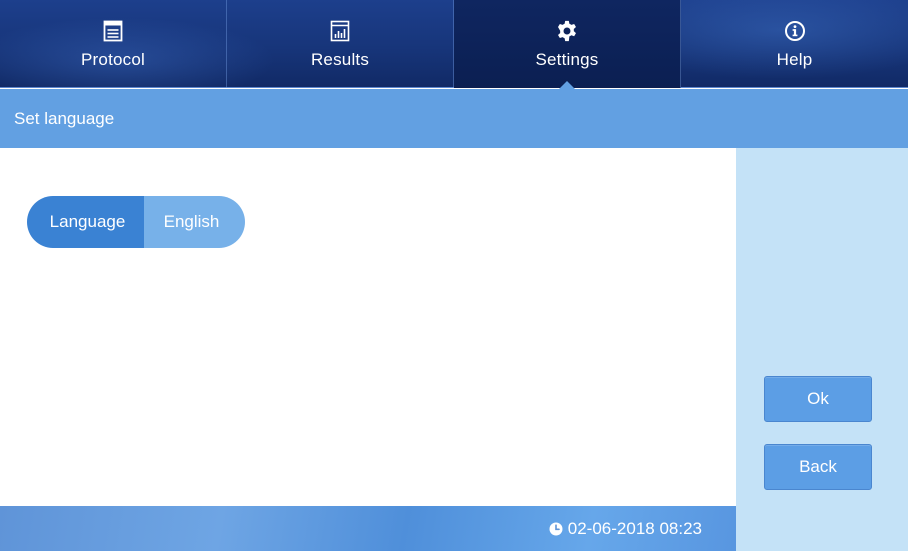 The height and width of the screenshot is (551, 908). What do you see at coordinates (368, 528) in the screenshot?
I see `status-footer: 02-06-2018 08:23` at bounding box center [368, 528].